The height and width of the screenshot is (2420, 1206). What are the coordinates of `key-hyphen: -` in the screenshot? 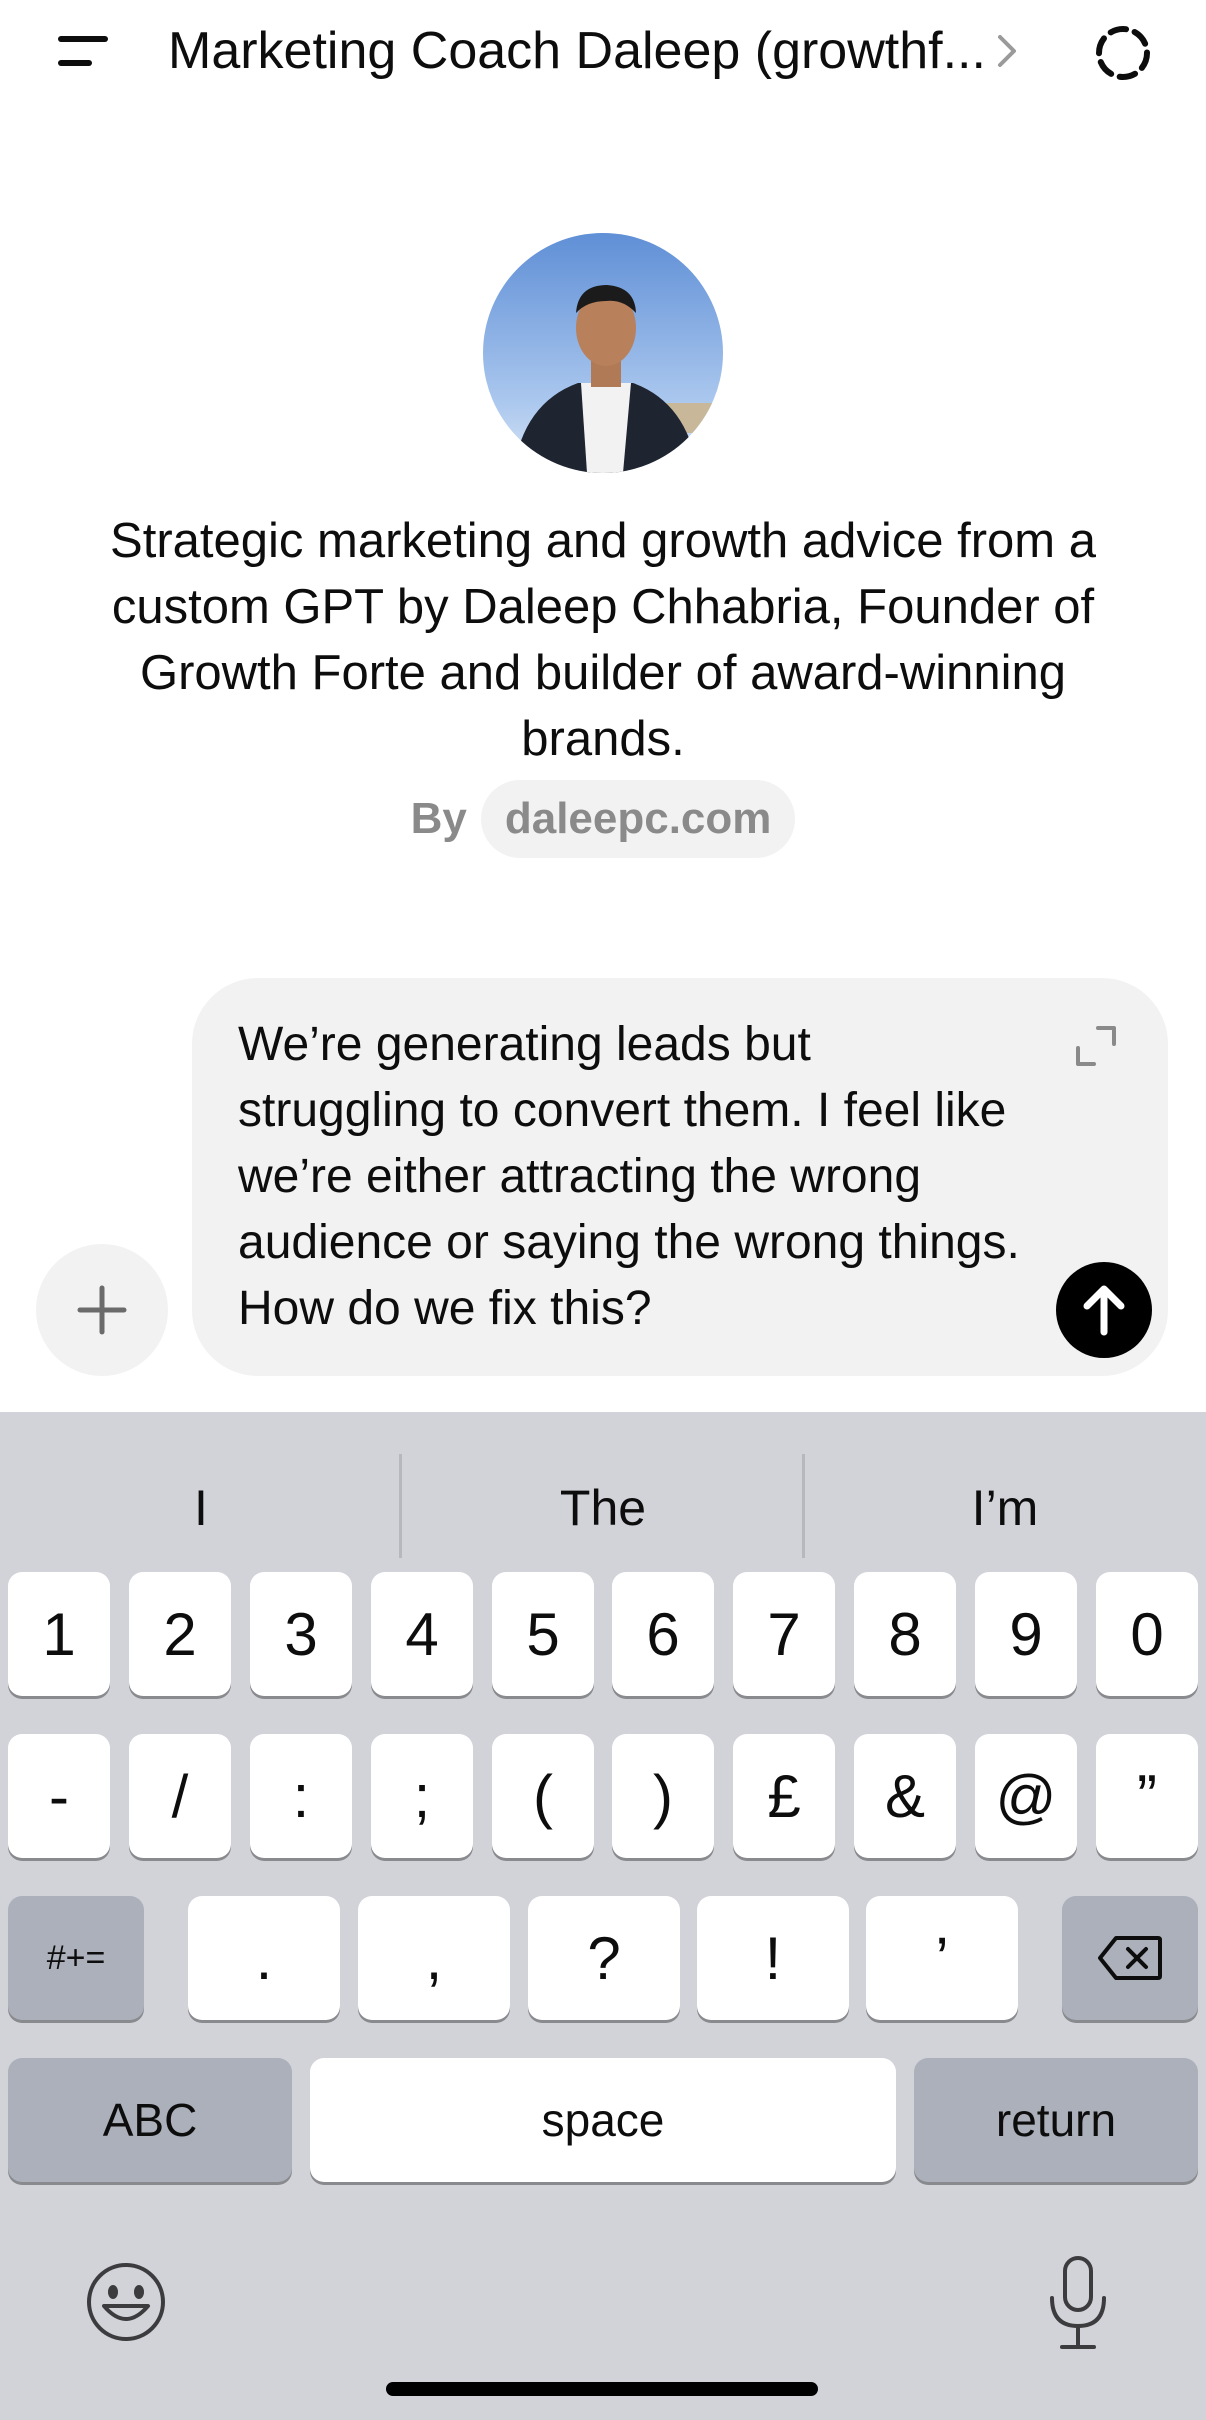 It's located at (59, 1796).